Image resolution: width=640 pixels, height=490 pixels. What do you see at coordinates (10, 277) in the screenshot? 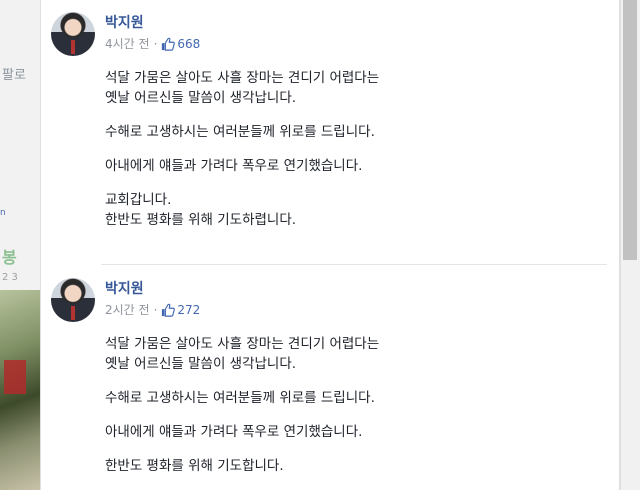
I see `background-banner-subtext: 2 3` at bounding box center [10, 277].